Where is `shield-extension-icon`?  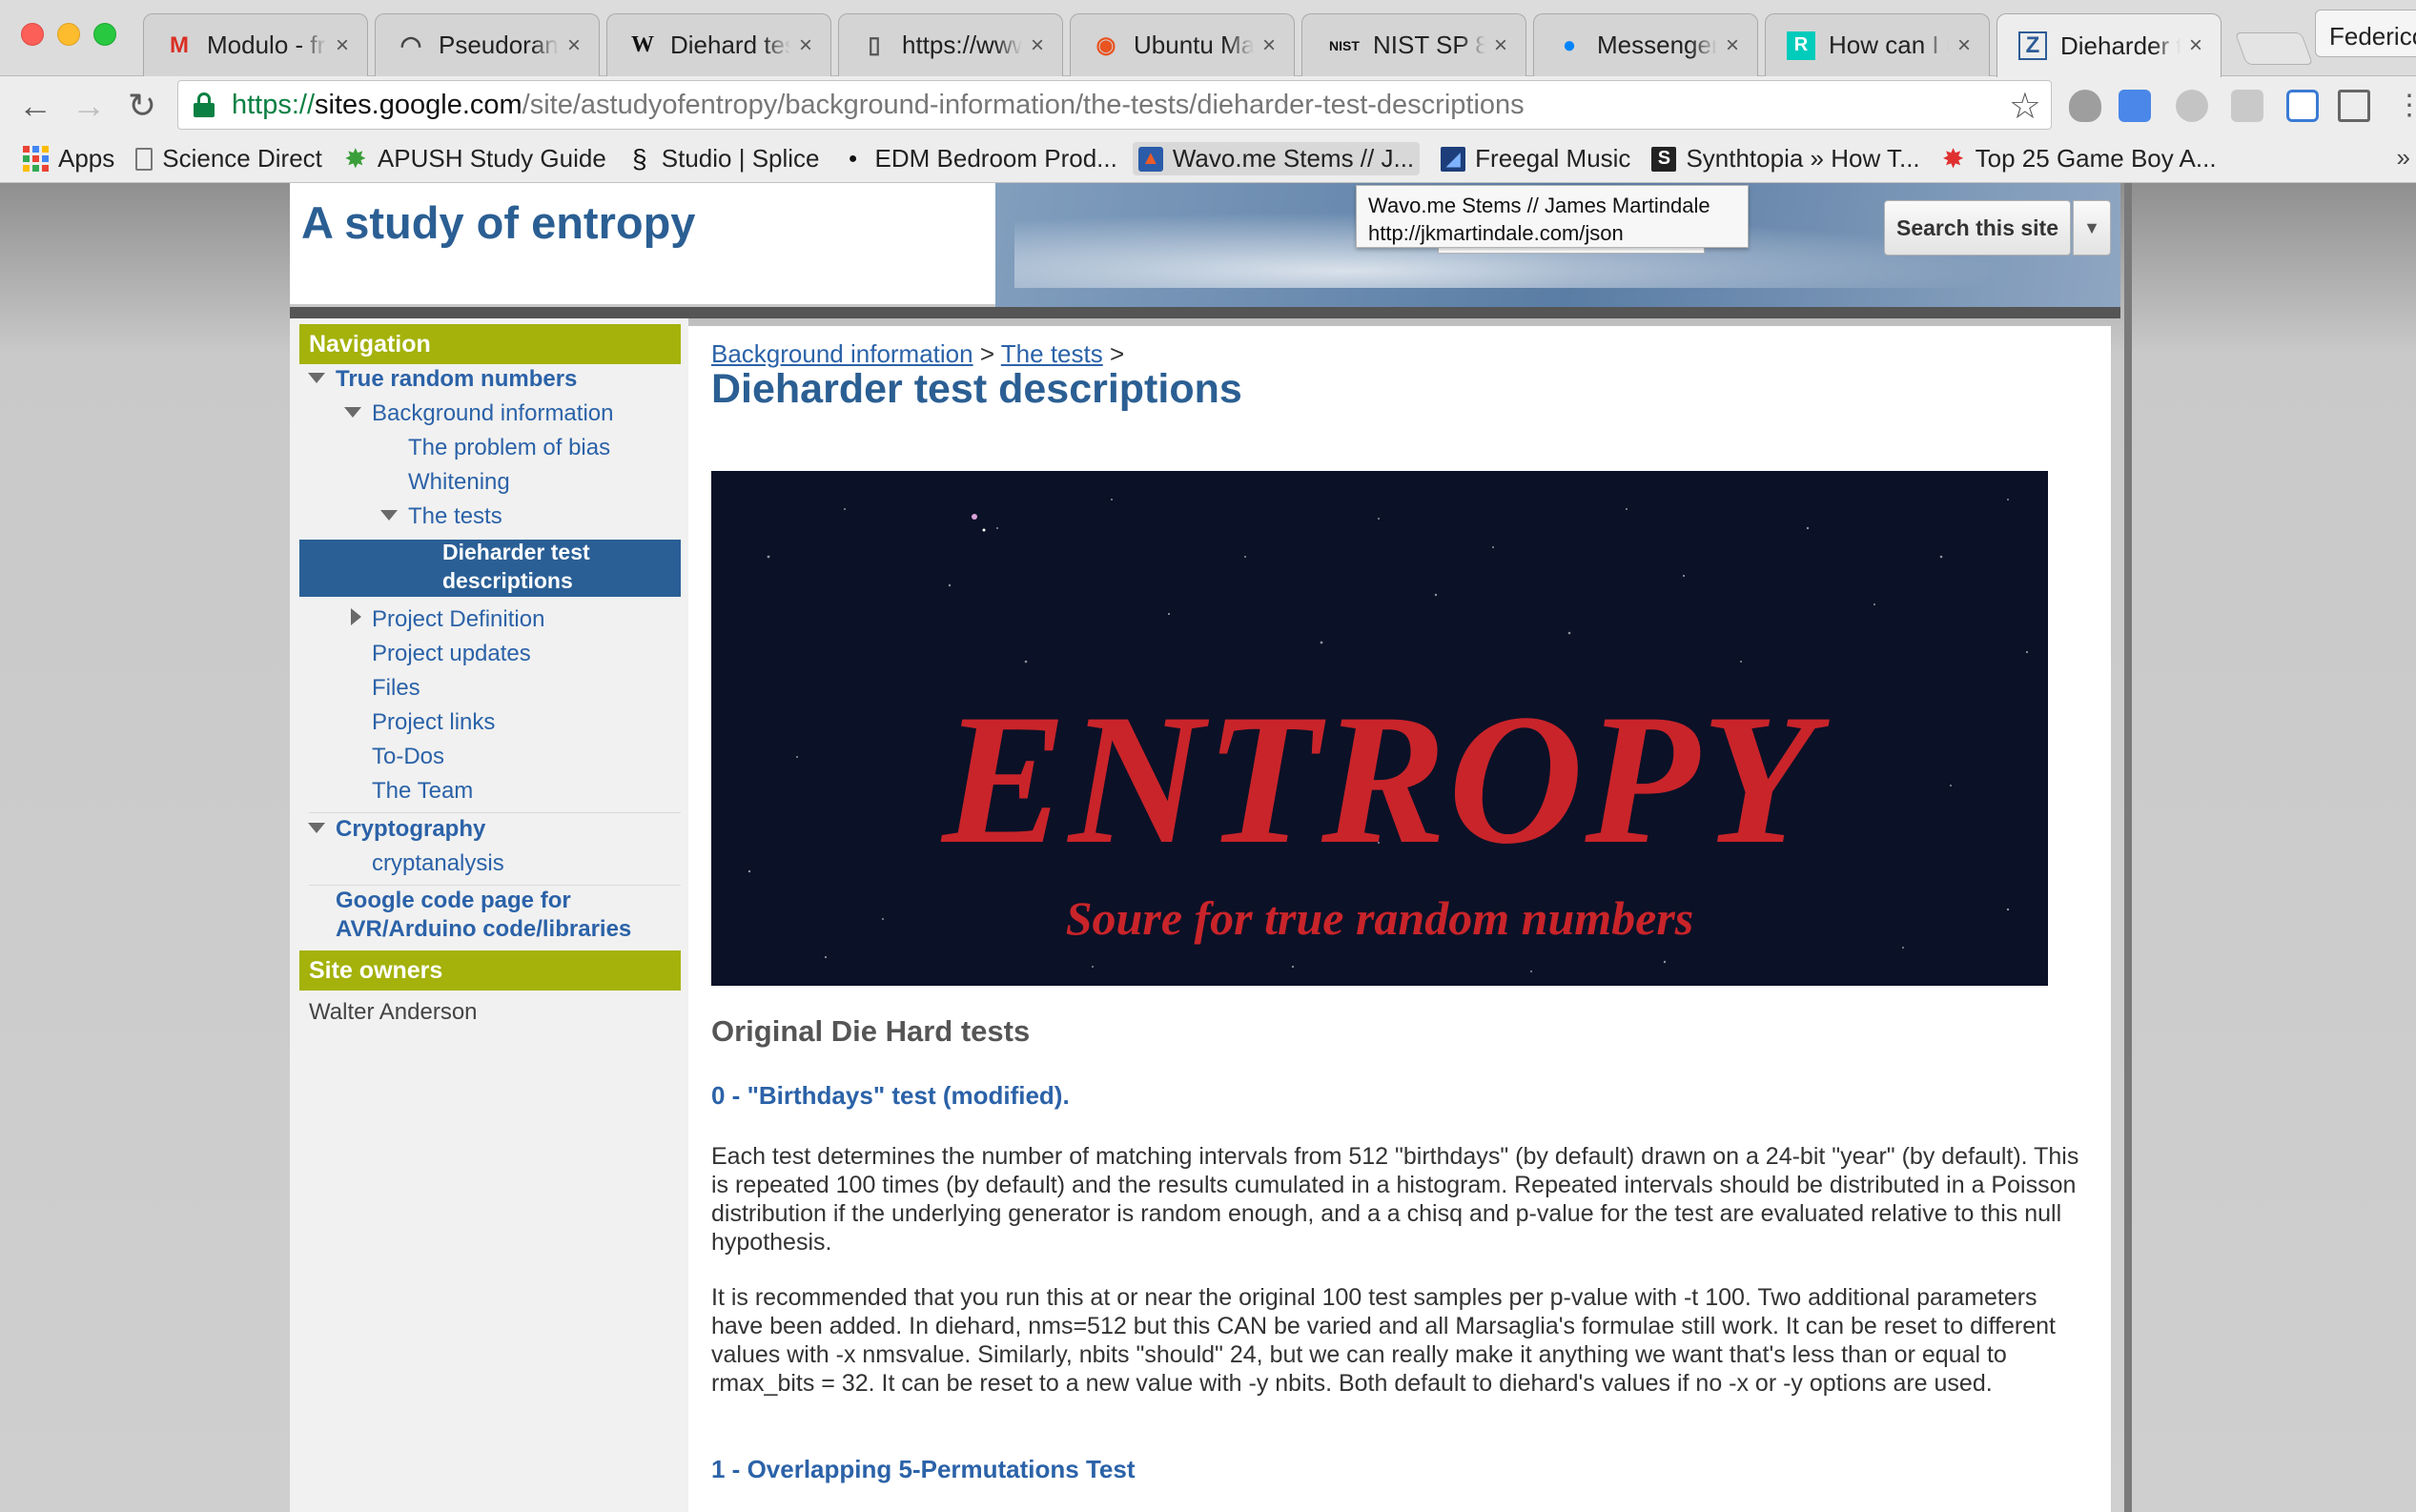
shield-extension-icon is located at coordinates (2085, 106).